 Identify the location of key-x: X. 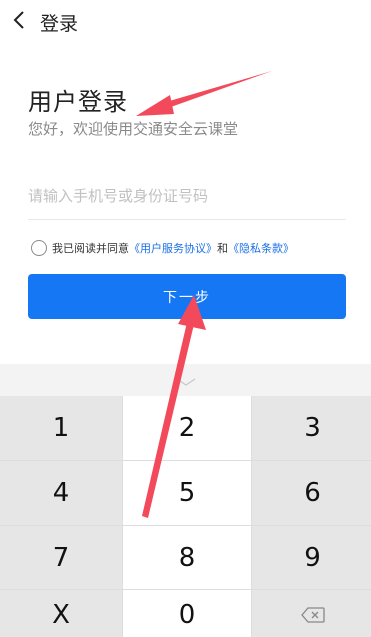
(61, 613).